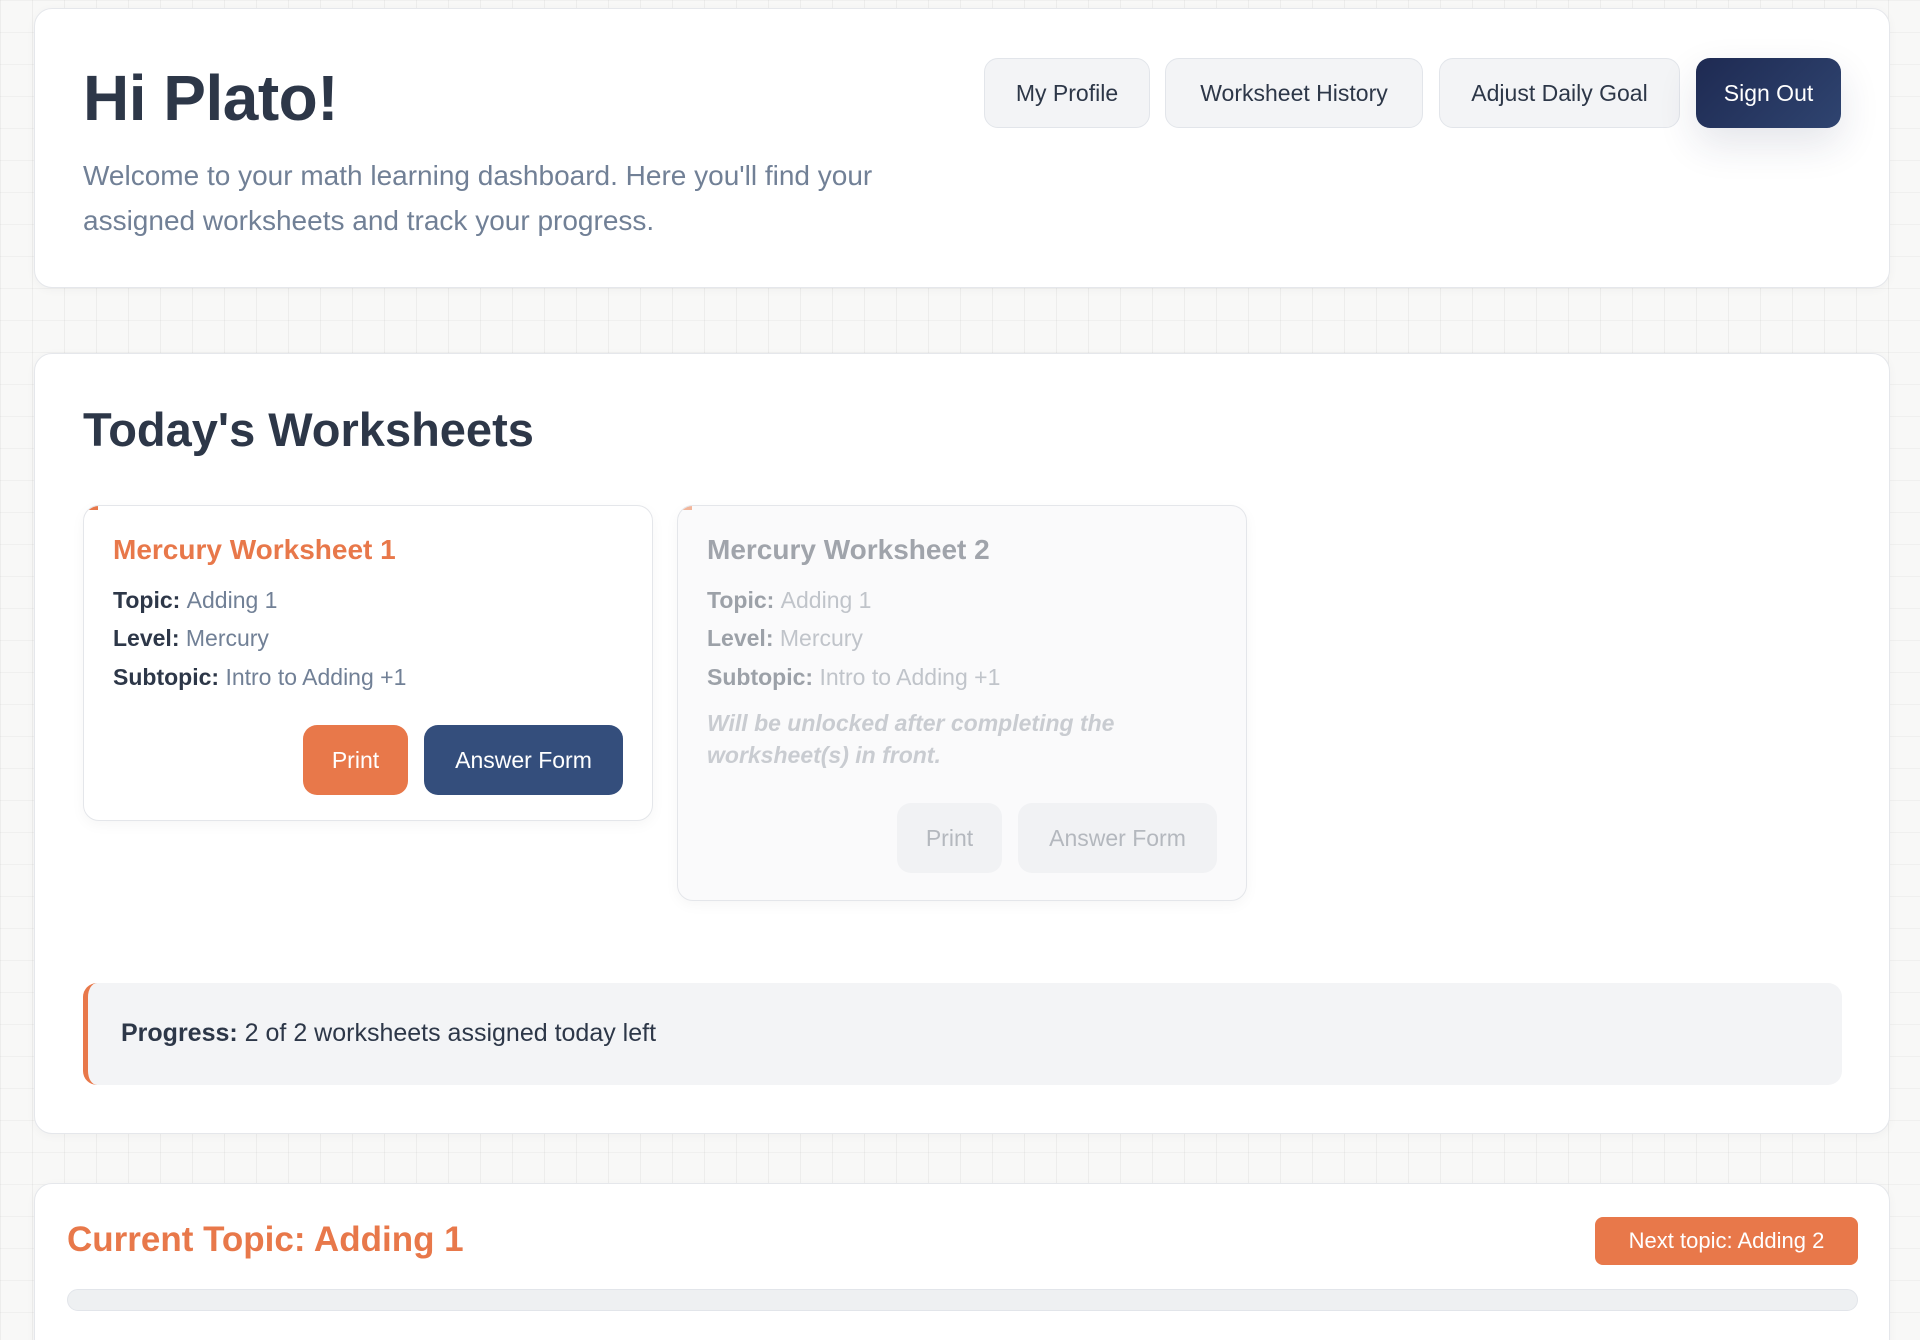 The height and width of the screenshot is (1340, 1920). What do you see at coordinates (1067, 93) in the screenshot?
I see `my-profile-button: My Profile` at bounding box center [1067, 93].